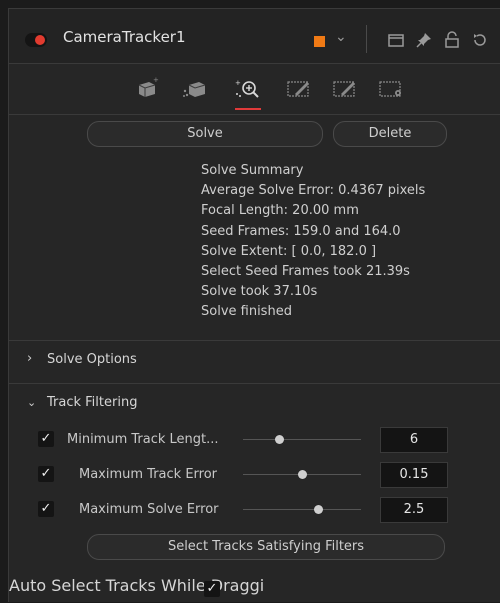  I want to click on delete-button: Delete, so click(390, 134).